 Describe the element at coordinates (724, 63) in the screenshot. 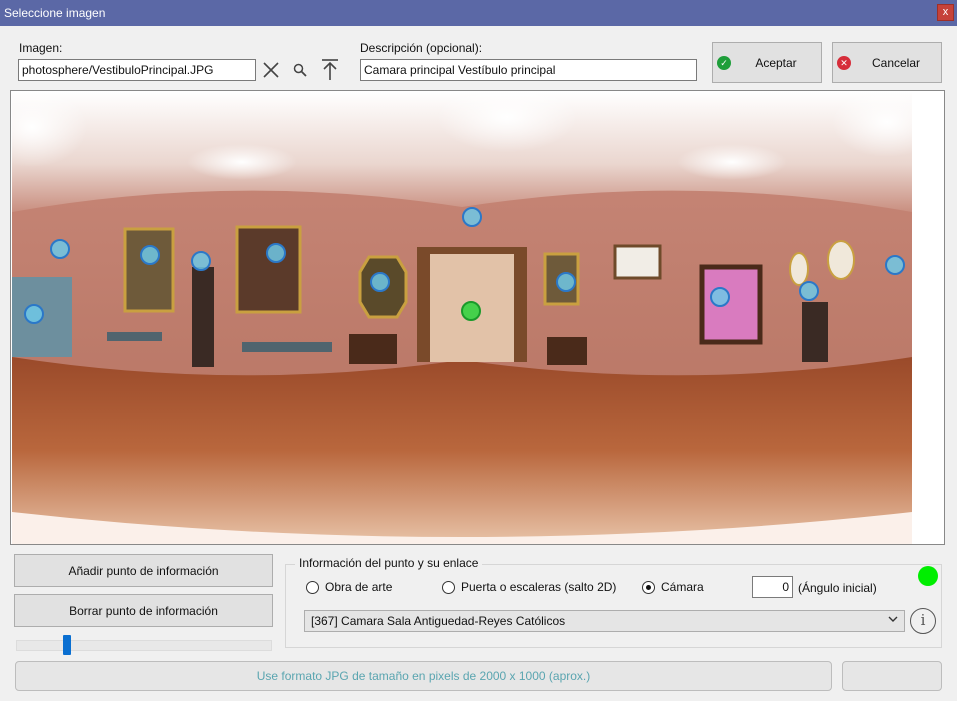

I see `check-icon: ✓` at that location.